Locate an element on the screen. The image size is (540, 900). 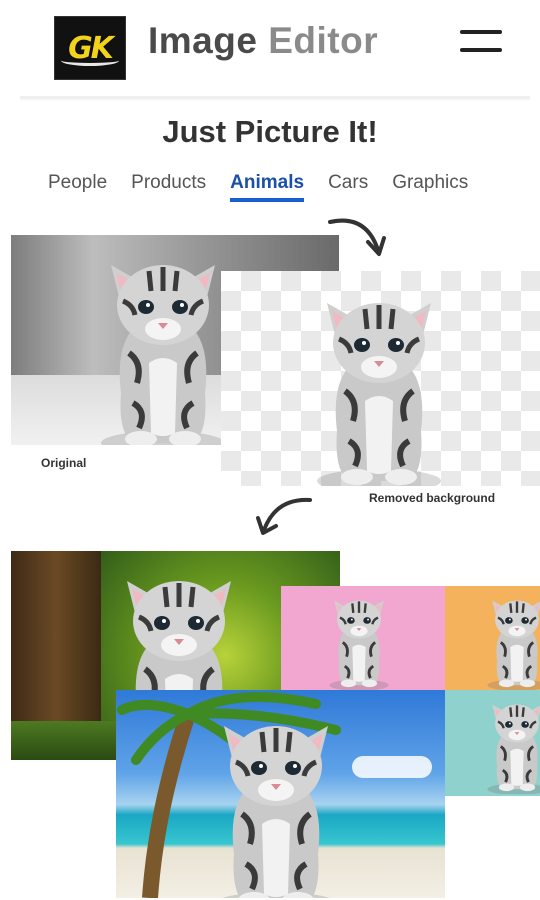
kitten-beach-image is located at coordinates (276, 801).